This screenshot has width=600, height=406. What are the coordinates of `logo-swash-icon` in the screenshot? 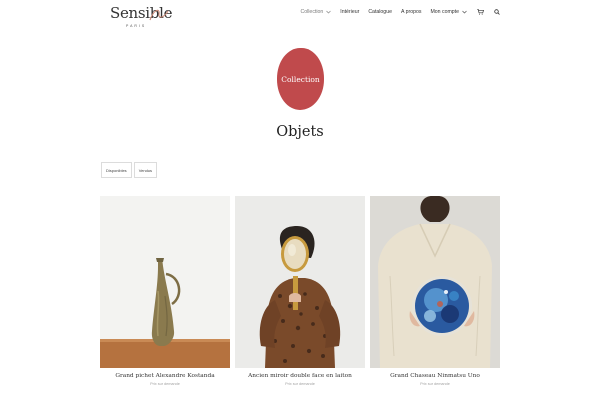 It's located at (159, 15).